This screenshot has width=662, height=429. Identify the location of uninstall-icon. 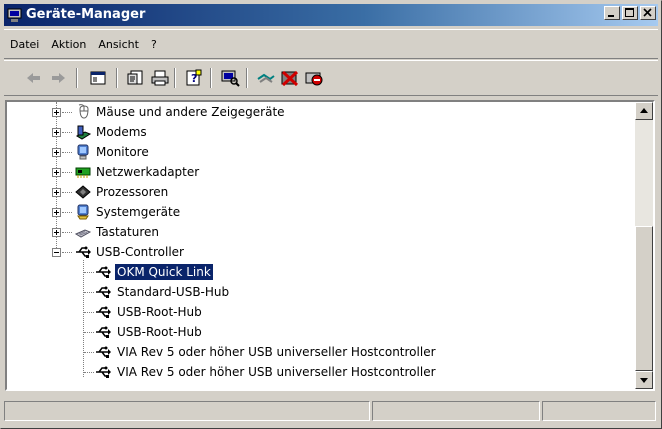
(290, 78).